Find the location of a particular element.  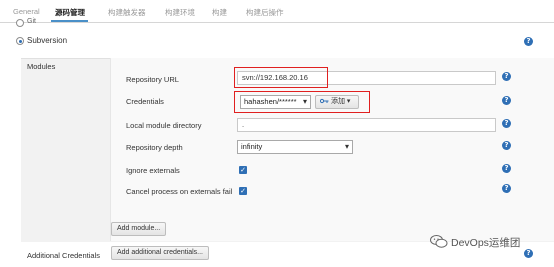

tab-general: General is located at coordinates (26, 11).